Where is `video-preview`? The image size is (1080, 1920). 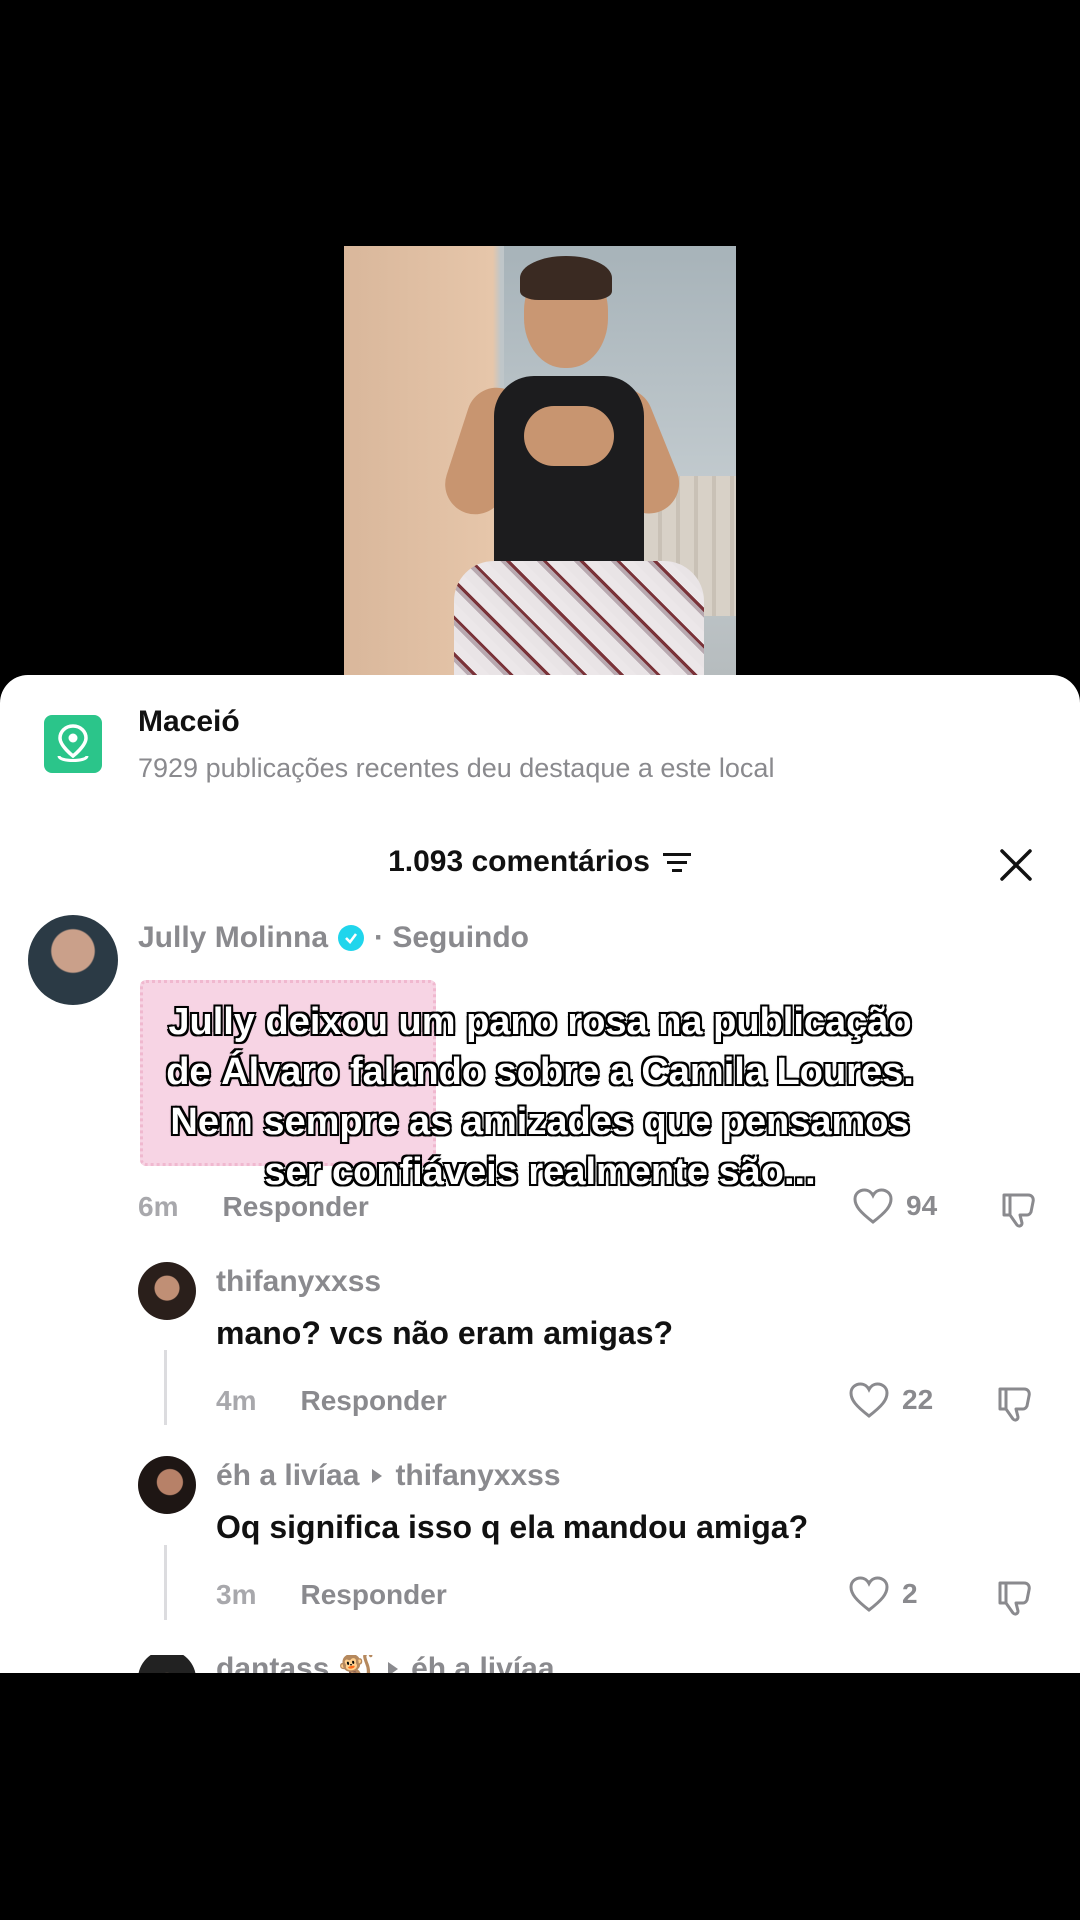
video-preview is located at coordinates (540, 461).